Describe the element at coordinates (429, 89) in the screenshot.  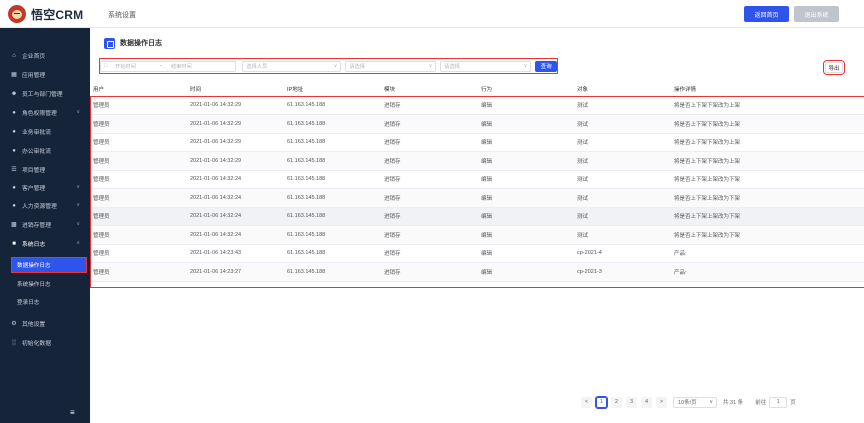
I see `column-header-module: 模块` at that location.